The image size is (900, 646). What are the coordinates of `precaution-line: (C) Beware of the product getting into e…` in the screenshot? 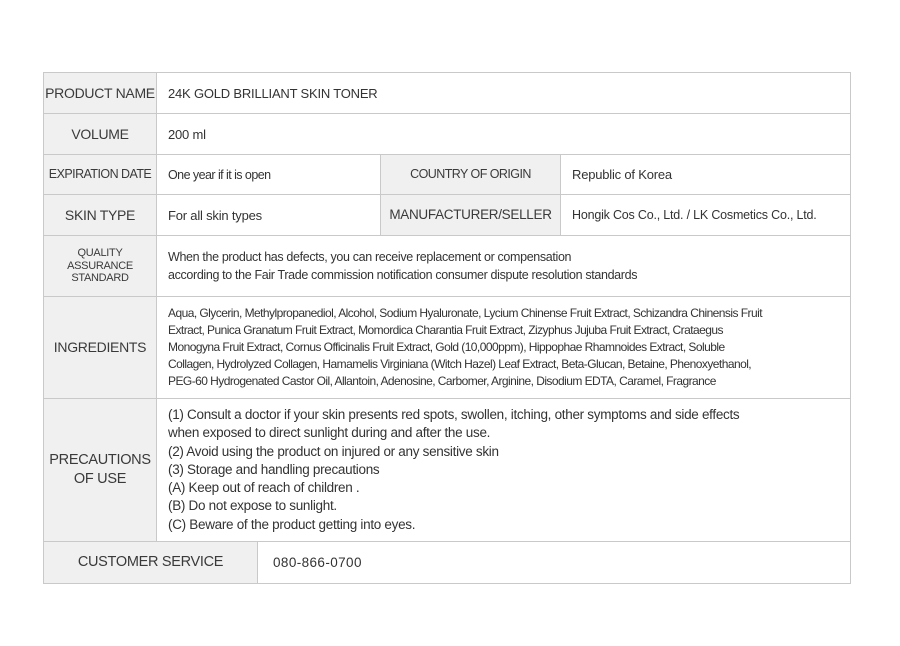 It's located at (292, 524).